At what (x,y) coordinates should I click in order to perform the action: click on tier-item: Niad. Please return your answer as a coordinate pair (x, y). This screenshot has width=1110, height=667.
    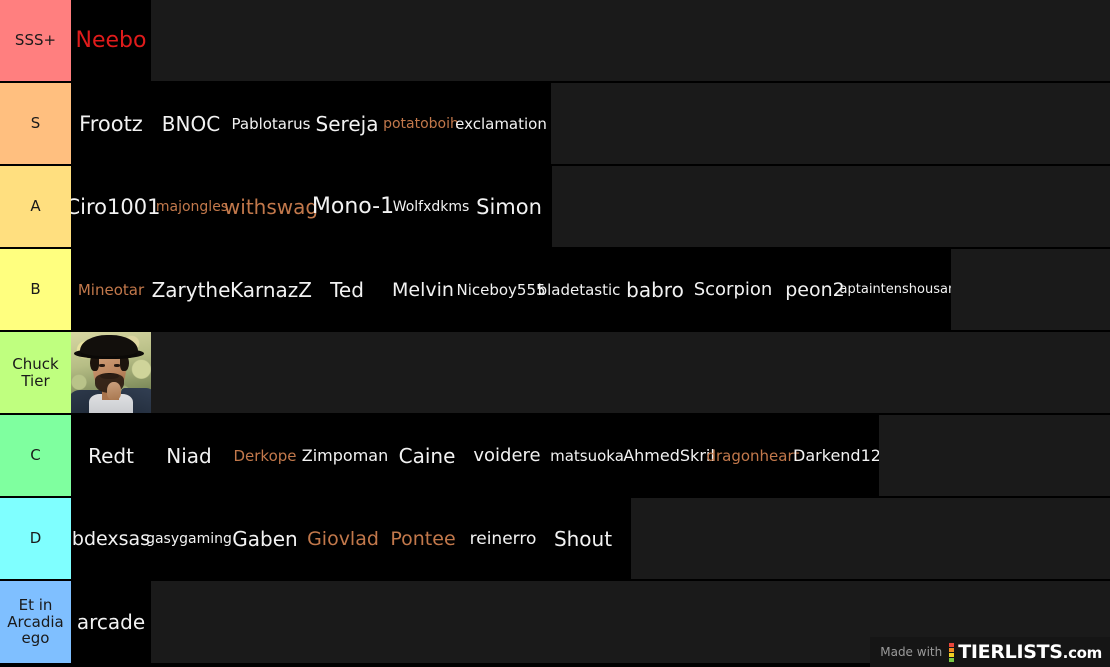
    Looking at the image, I should click on (189, 455).